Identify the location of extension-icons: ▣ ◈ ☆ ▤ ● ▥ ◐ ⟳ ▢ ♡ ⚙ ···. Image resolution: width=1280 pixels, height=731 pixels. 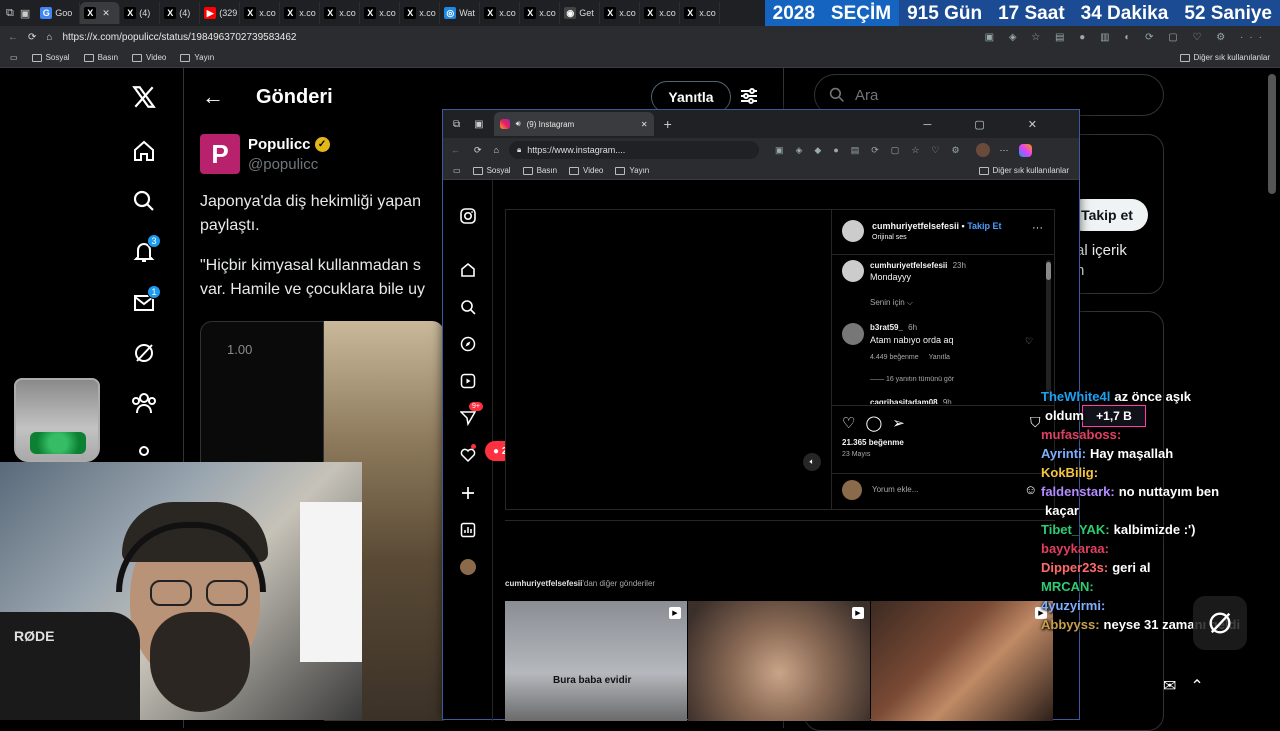
(1126, 37).